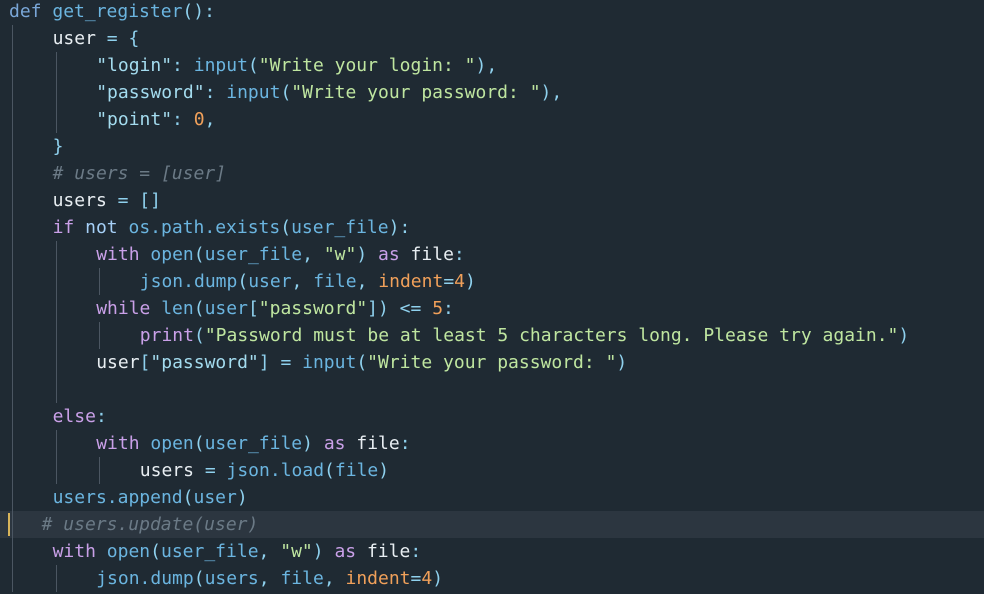 This screenshot has width=984, height=594. What do you see at coordinates (25, 11) in the screenshot?
I see `code-token: def` at bounding box center [25, 11].